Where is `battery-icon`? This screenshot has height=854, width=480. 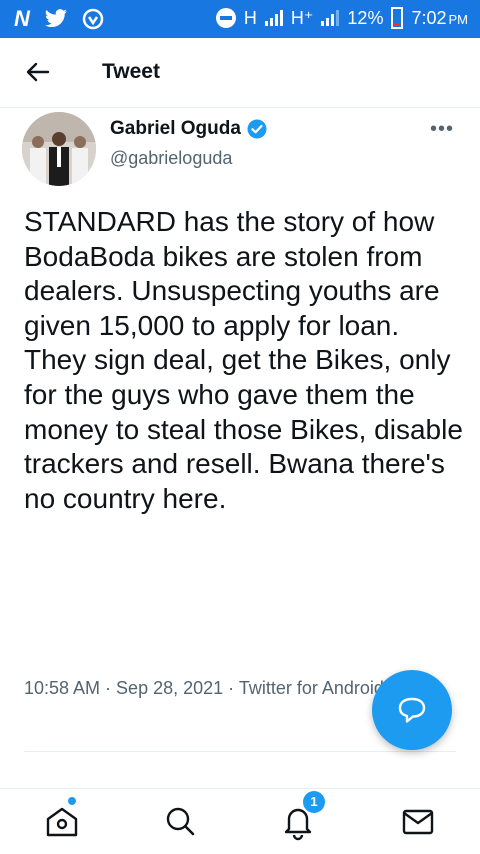 battery-icon is located at coordinates (397, 18).